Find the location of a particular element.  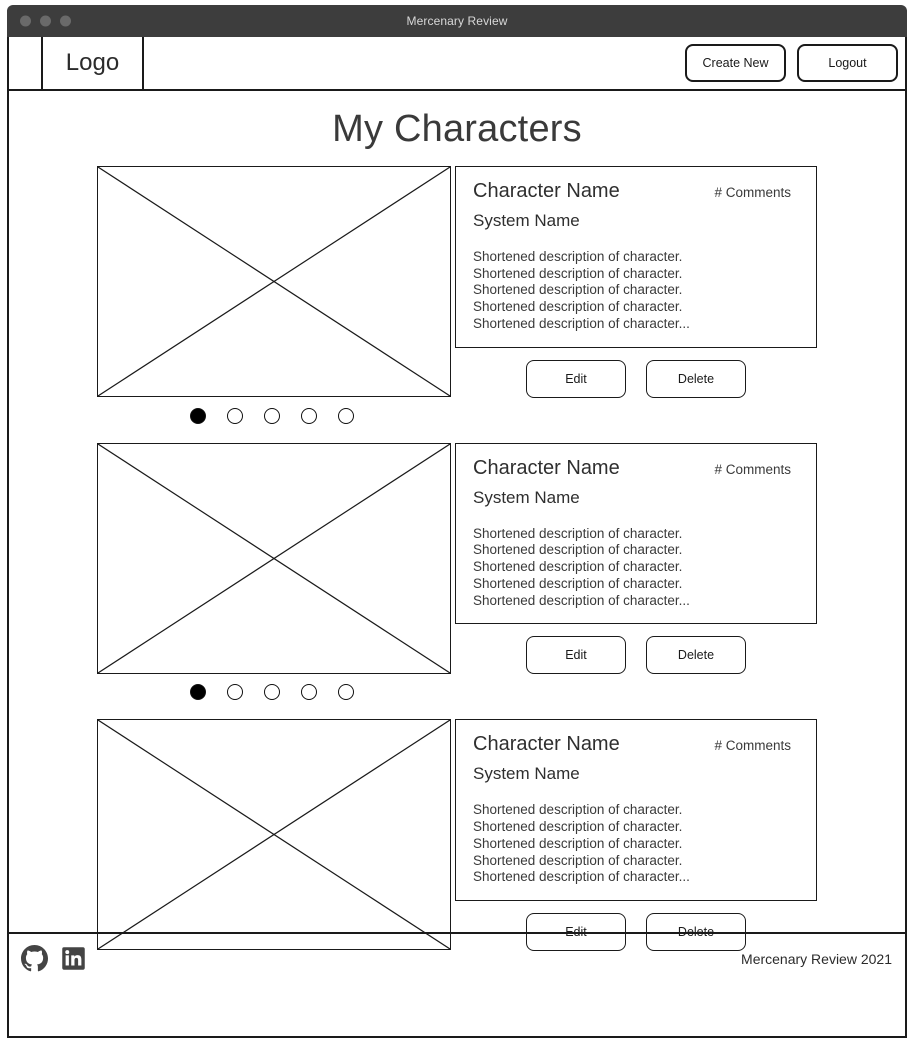

navbar-left-cell is located at coordinates (26, 63).